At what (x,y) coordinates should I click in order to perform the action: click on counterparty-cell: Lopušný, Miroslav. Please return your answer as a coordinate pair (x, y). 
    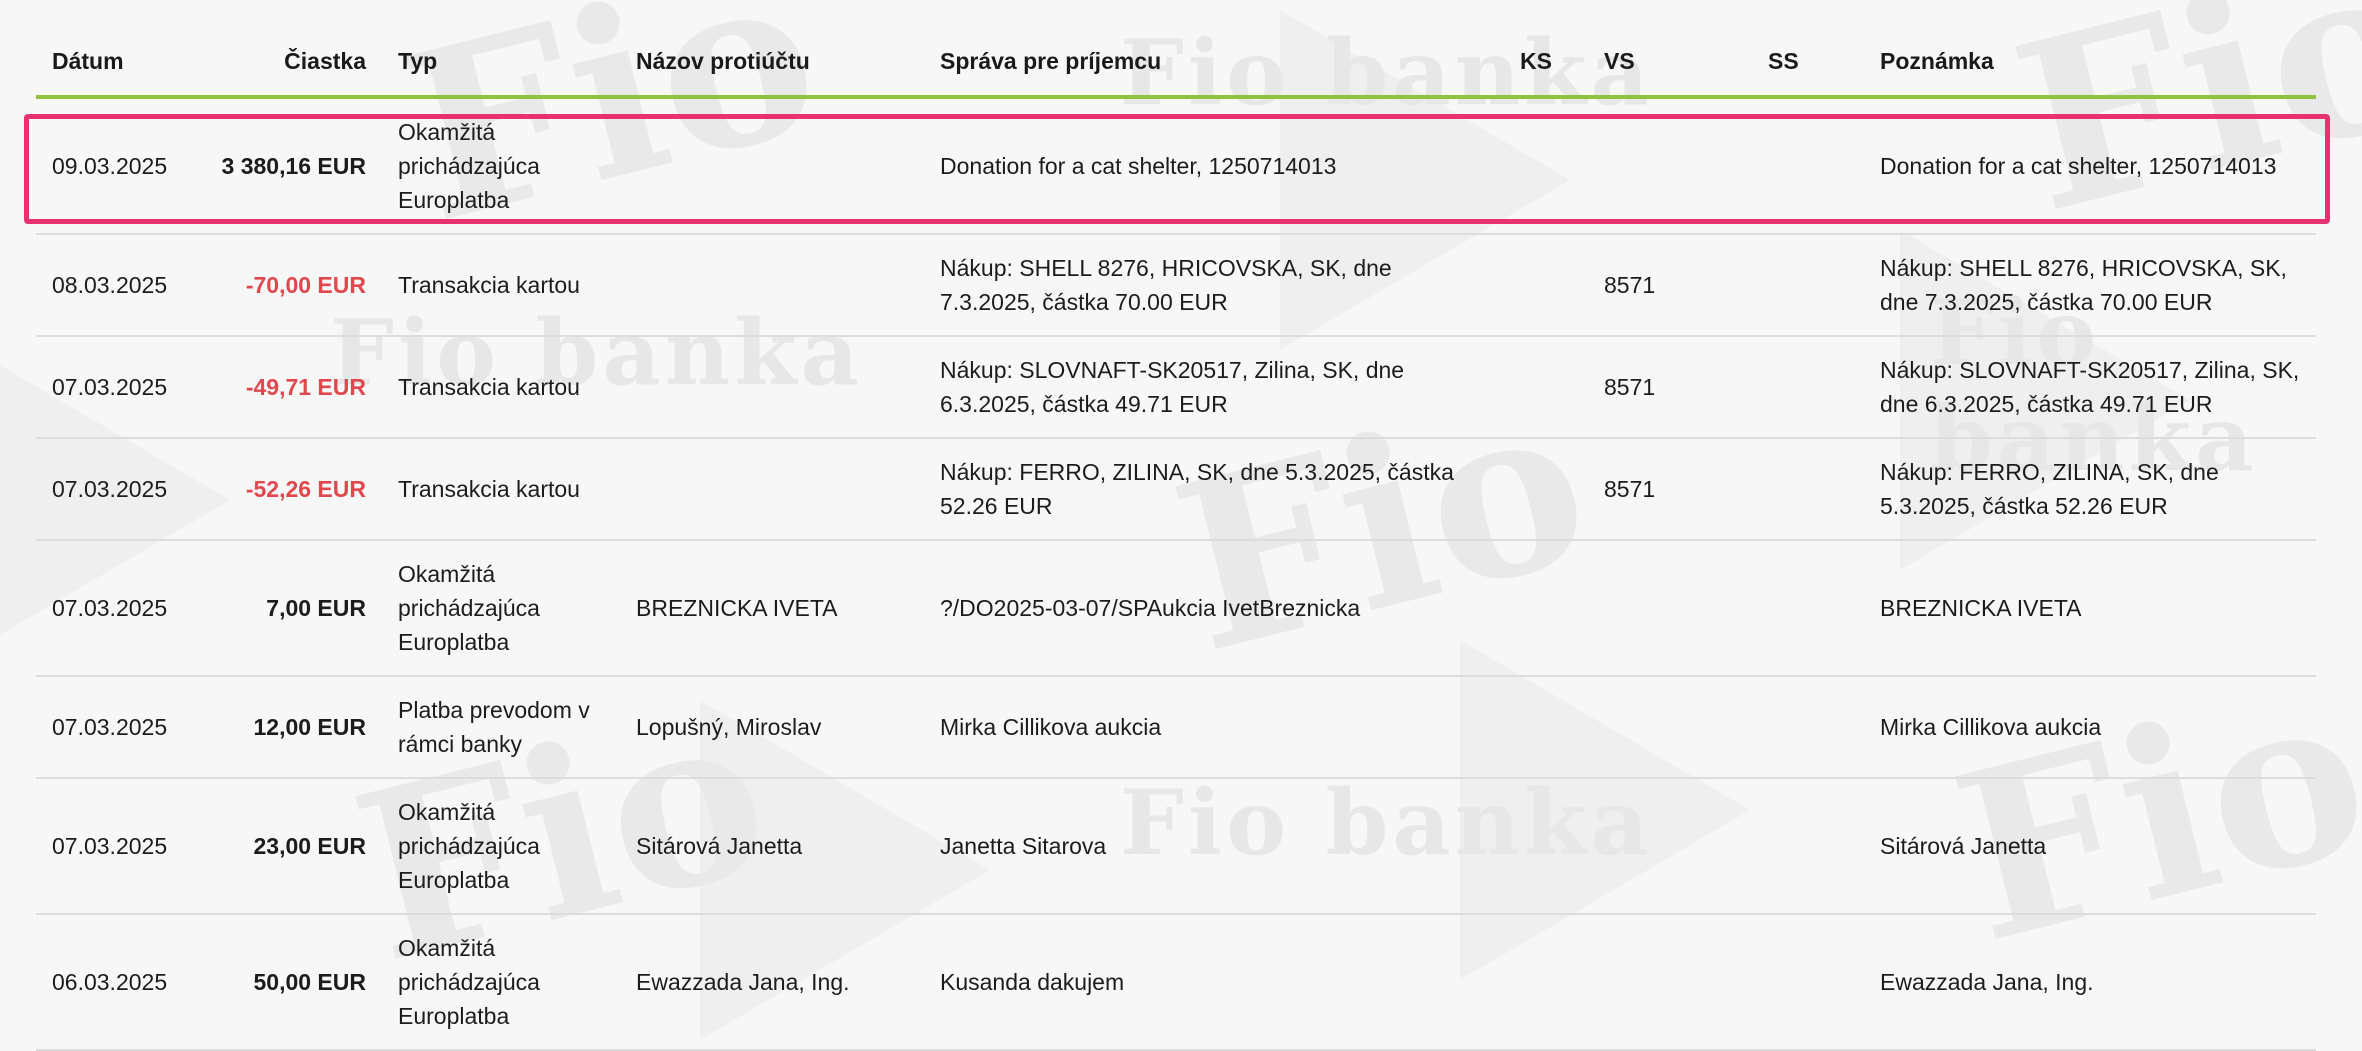
    Looking at the image, I should click on (729, 727).